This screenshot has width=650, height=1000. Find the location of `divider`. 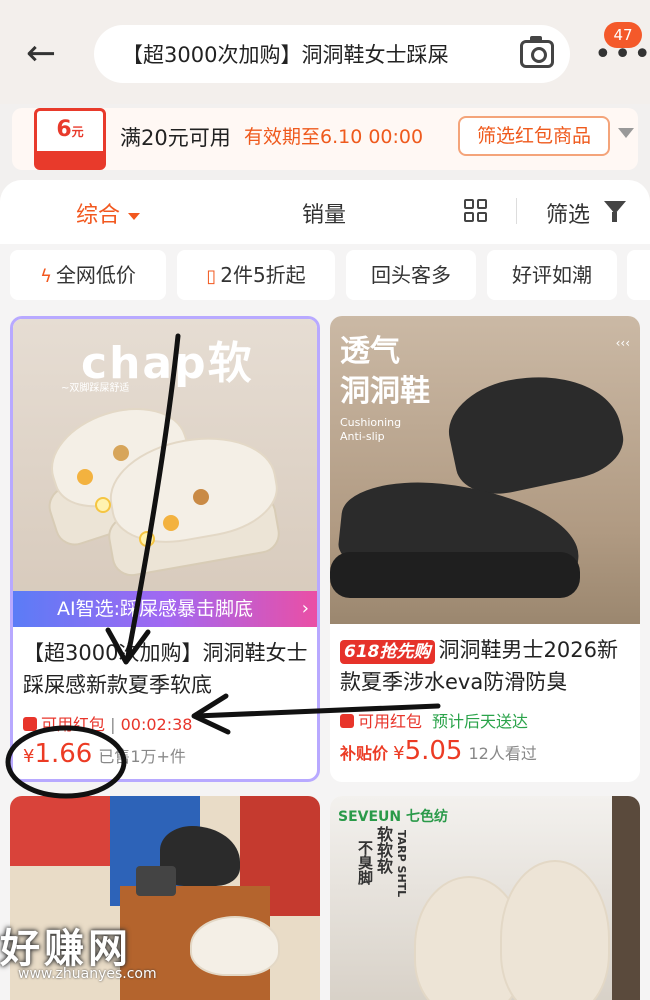

divider is located at coordinates (516, 211).